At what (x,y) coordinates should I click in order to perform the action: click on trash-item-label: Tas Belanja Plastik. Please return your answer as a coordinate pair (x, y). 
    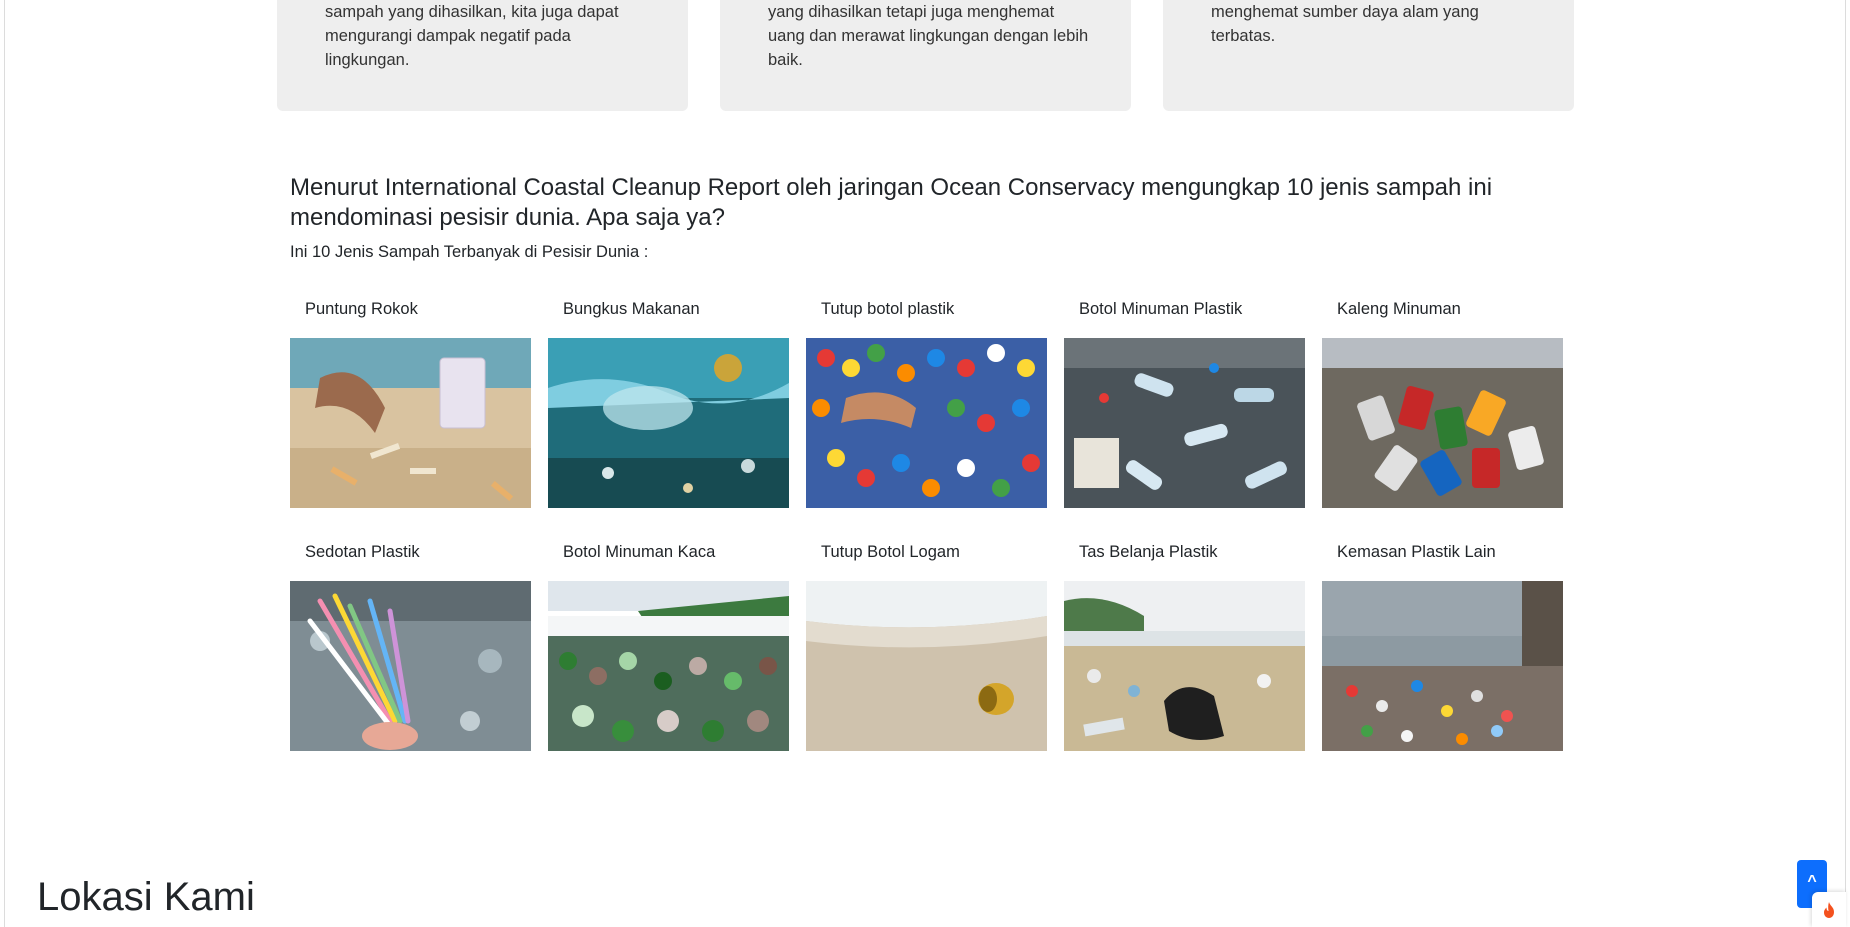
    Looking at the image, I should click on (1148, 552).